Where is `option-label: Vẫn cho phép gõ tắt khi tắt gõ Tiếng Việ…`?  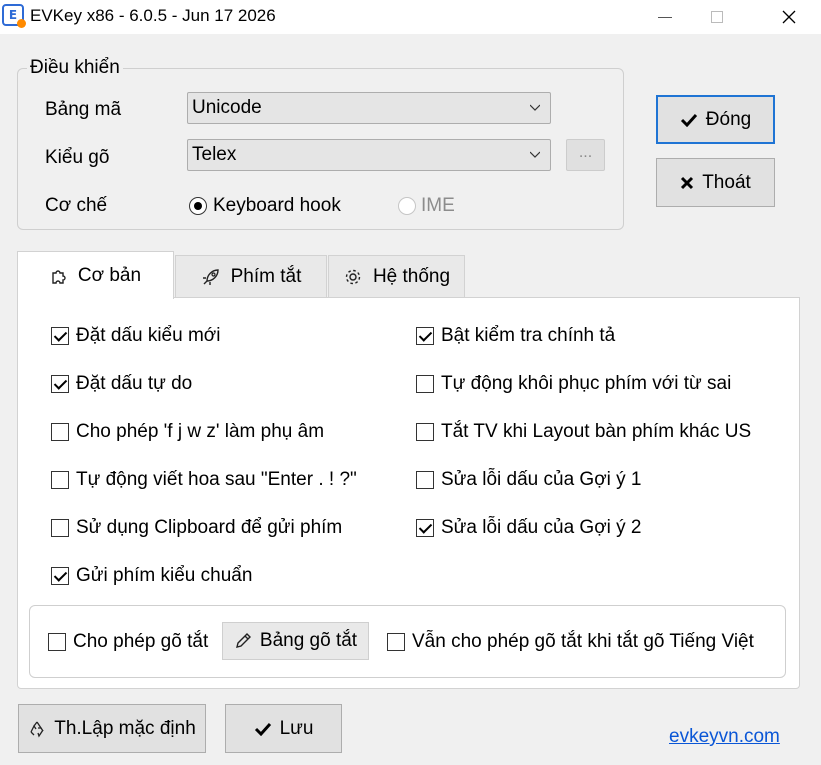 option-label: Vẫn cho phép gõ tắt khi tắt gõ Tiếng Việ… is located at coordinates (583, 641).